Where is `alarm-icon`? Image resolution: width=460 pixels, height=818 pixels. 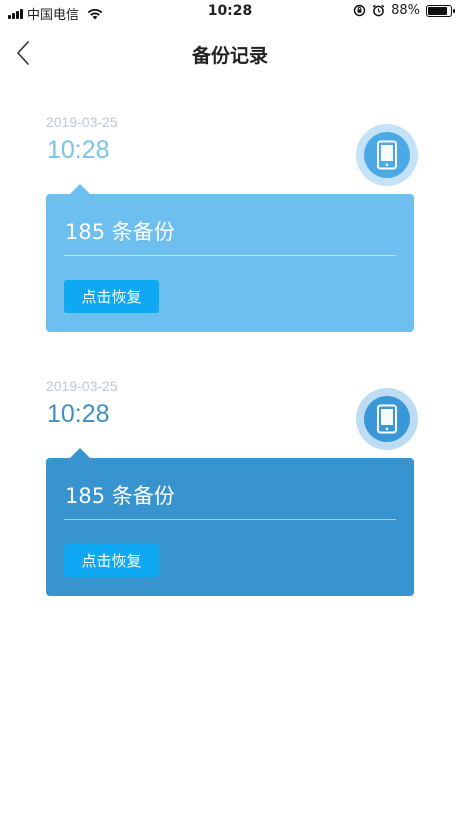
alarm-icon is located at coordinates (378, 10).